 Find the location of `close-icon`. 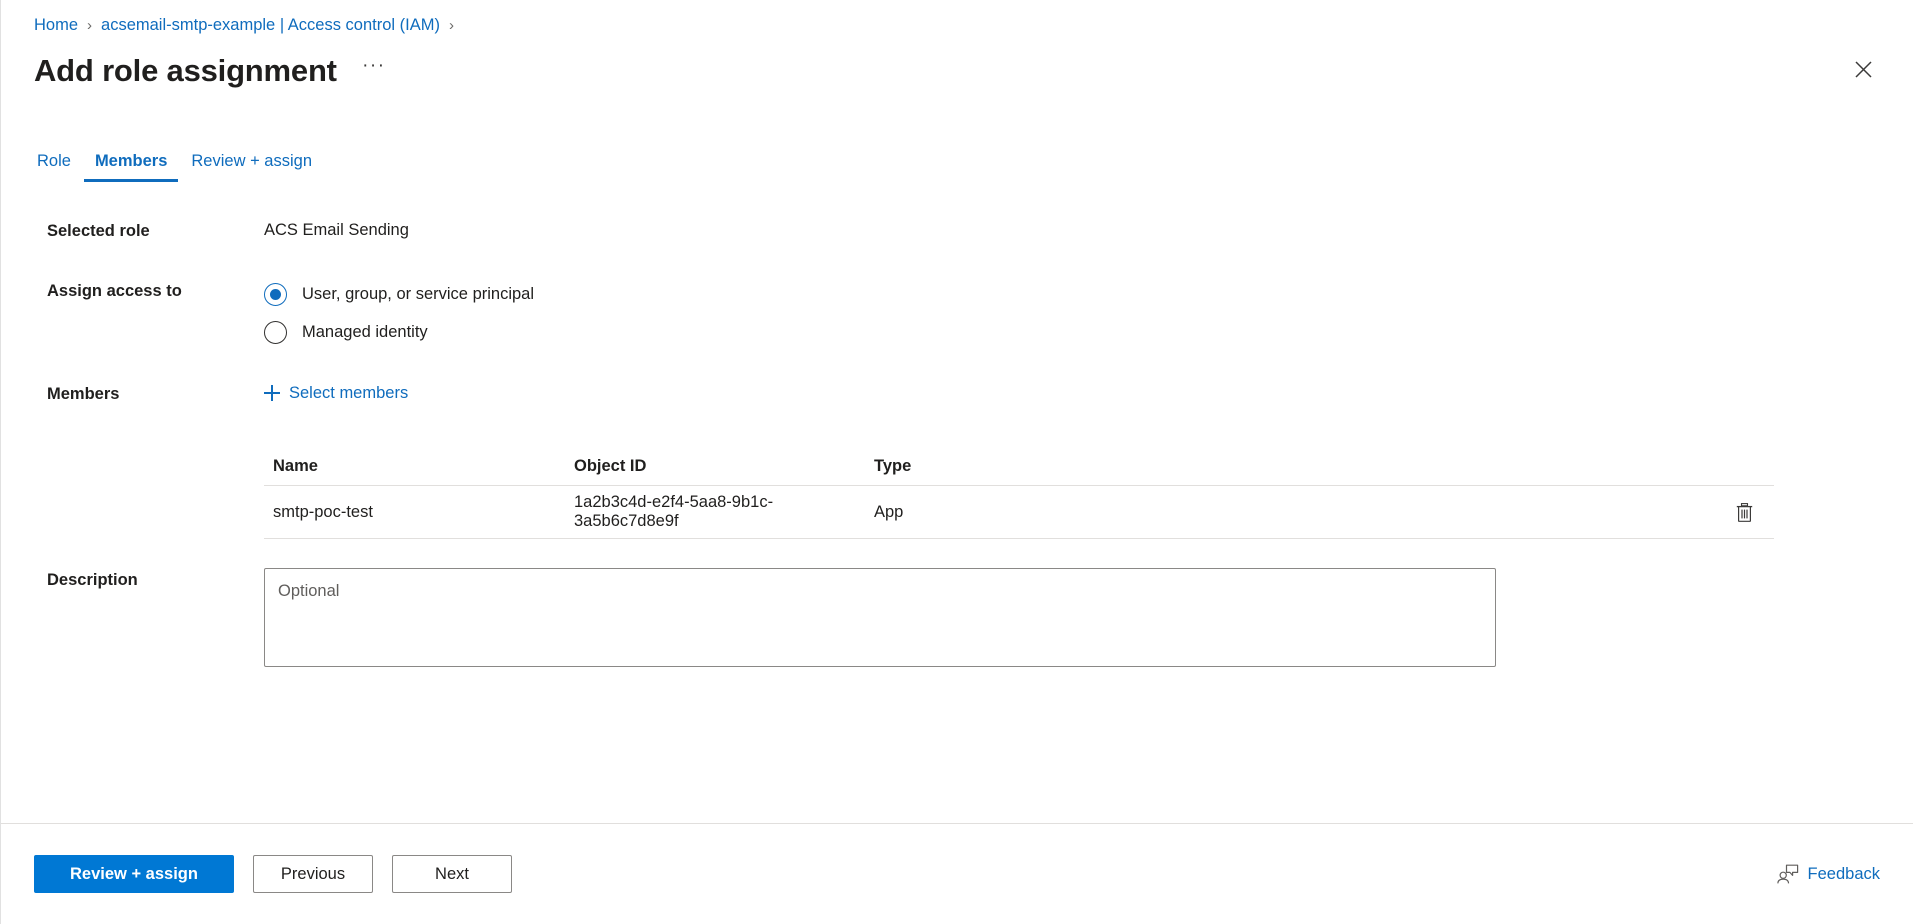

close-icon is located at coordinates (1863, 69).